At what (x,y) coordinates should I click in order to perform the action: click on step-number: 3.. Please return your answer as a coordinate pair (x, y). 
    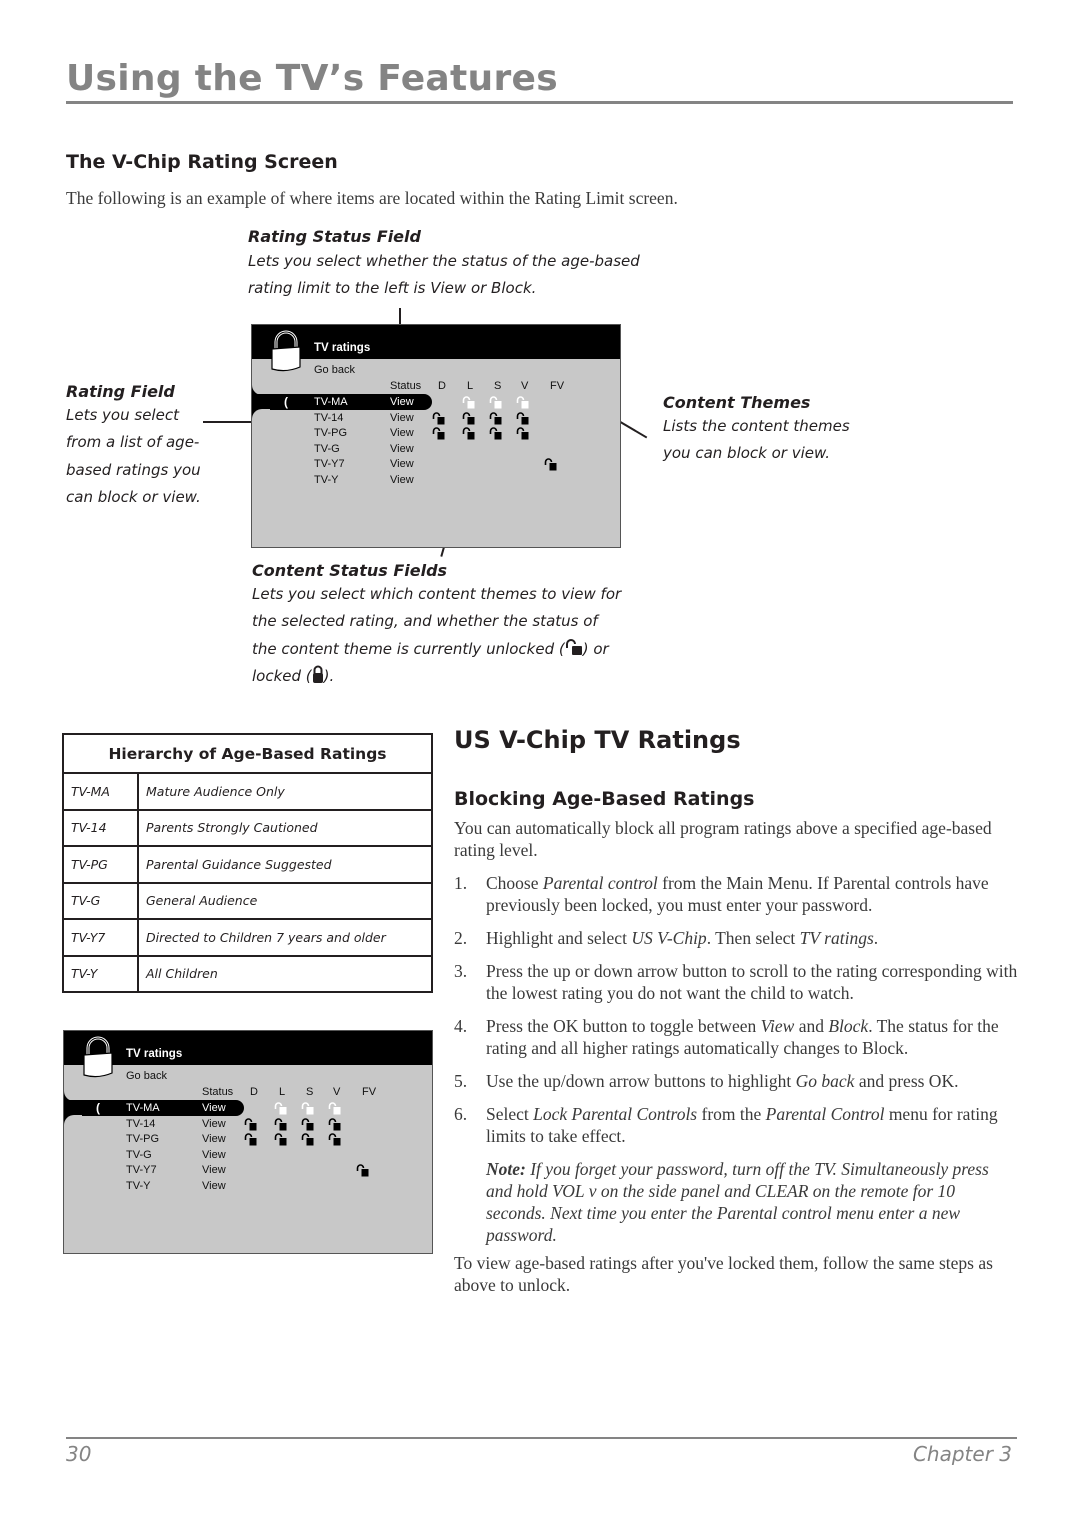
    Looking at the image, I should click on (461, 971).